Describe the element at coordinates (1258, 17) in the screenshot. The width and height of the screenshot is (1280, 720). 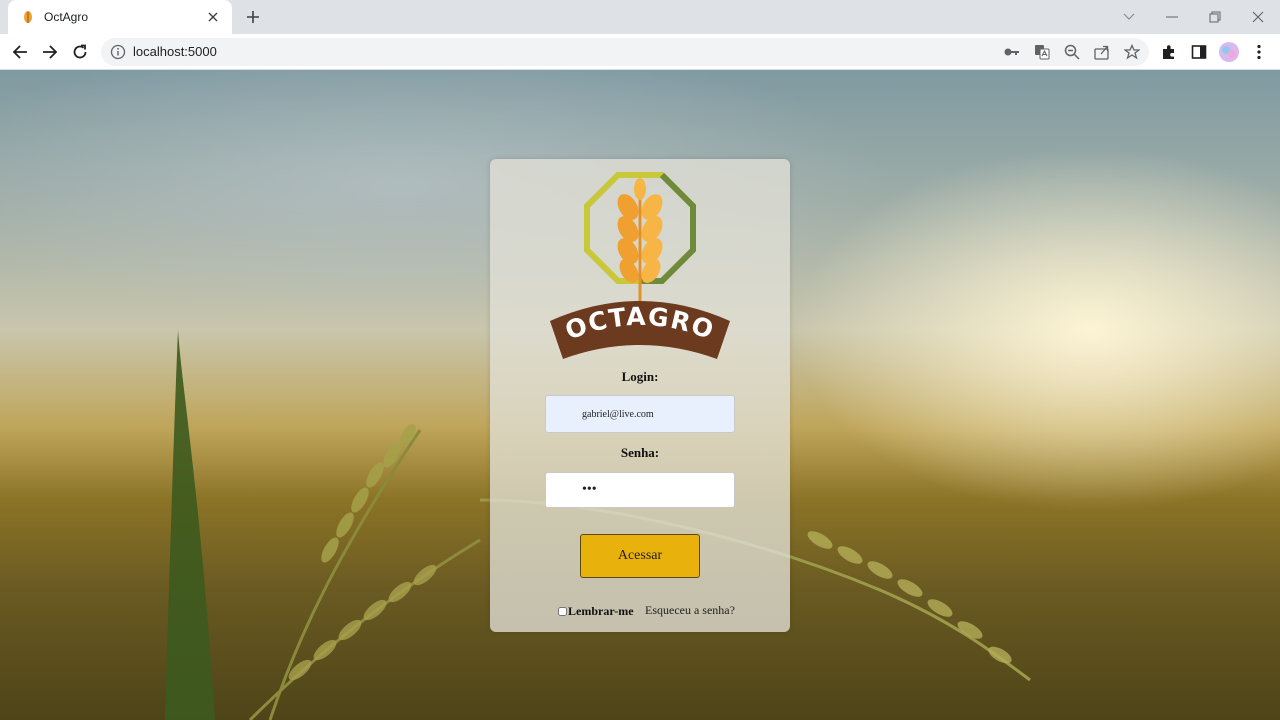
I see `close-window-icon` at that location.